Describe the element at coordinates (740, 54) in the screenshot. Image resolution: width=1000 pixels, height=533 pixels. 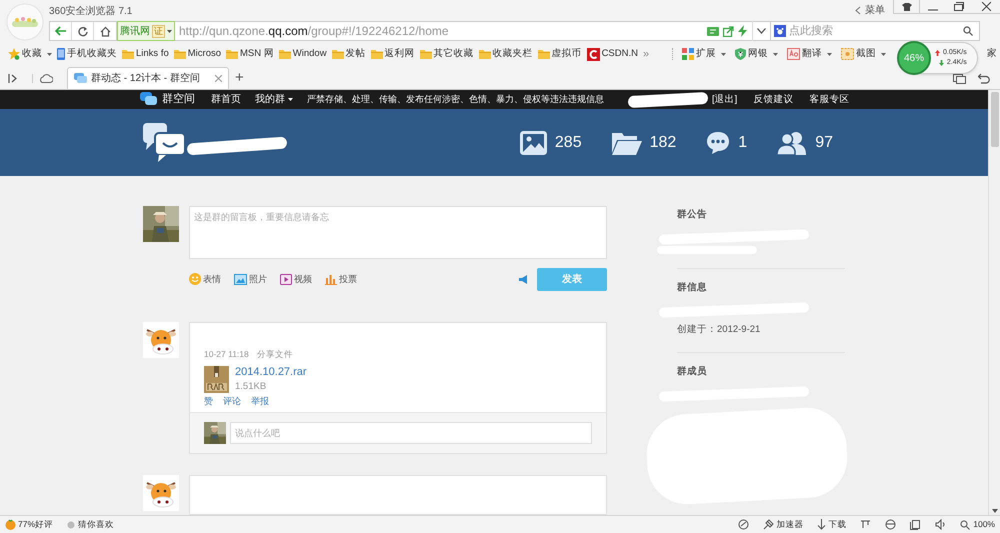
I see `shield-icon` at that location.